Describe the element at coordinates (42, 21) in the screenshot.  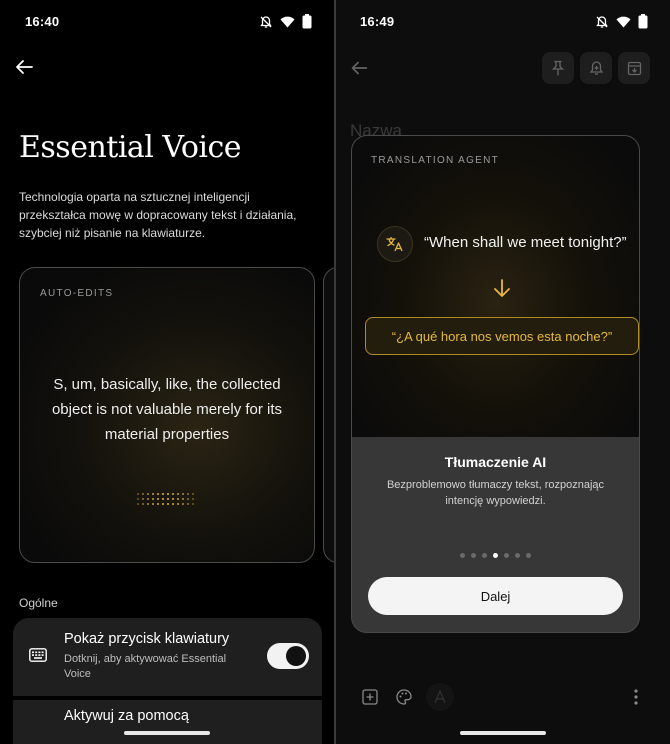
I see `status-time: 16:40` at that location.